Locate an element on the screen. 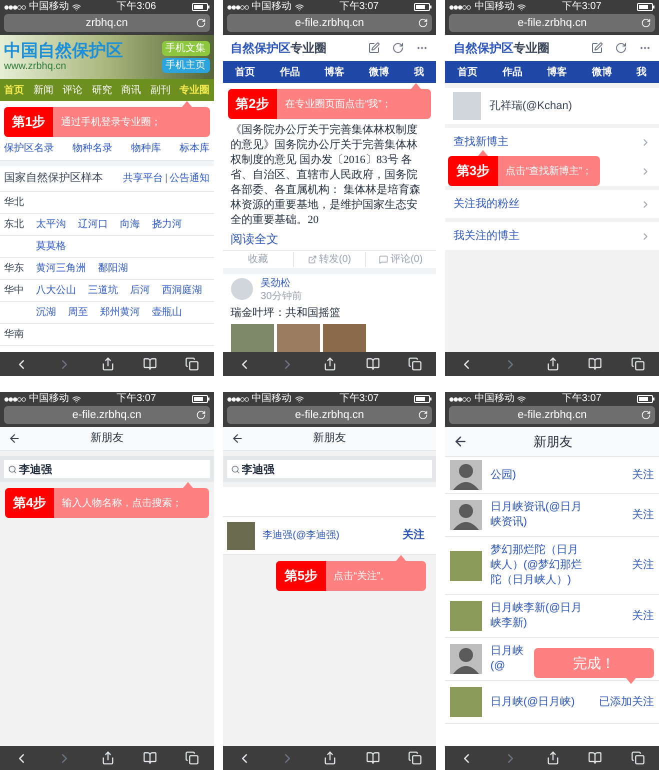  avatar is located at coordinates (467, 106).